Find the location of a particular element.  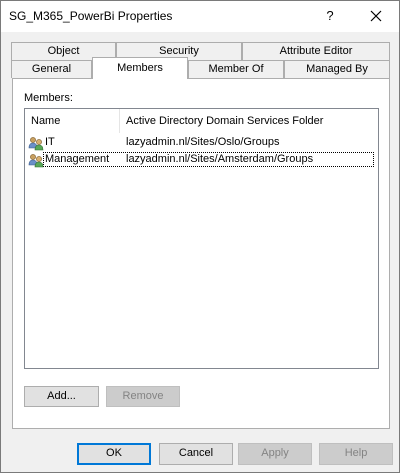

remove-button: Remove is located at coordinates (143, 396).